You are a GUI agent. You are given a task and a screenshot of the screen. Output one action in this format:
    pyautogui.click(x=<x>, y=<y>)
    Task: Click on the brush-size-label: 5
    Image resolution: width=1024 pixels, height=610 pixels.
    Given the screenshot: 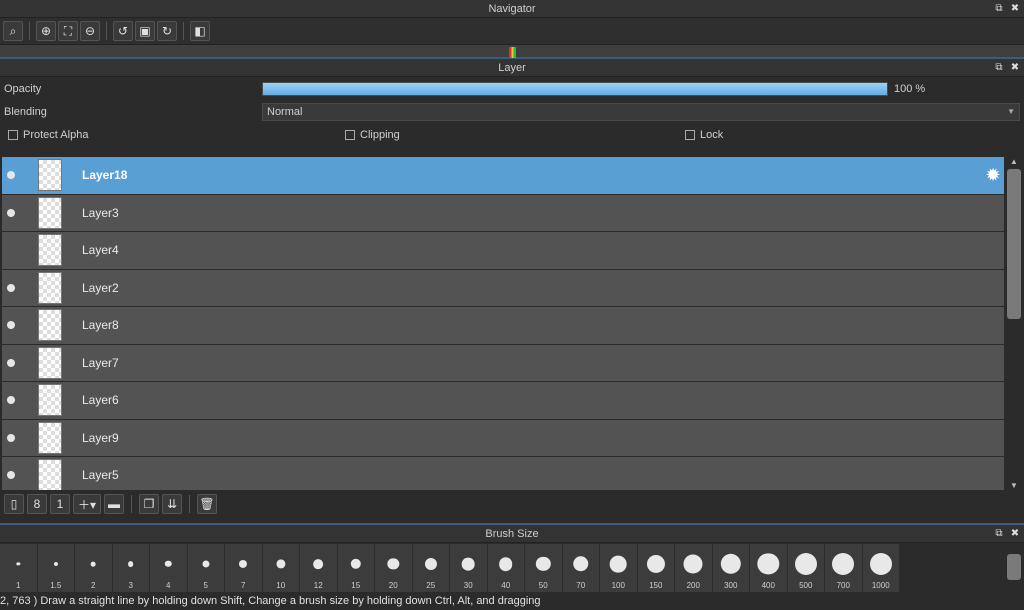 What is the action you would take?
    pyautogui.click(x=205, y=585)
    